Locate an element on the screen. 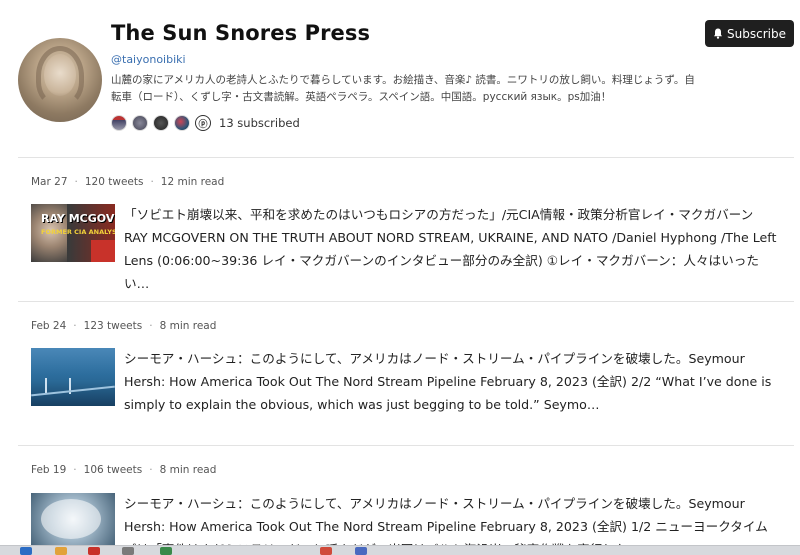 The width and height of the screenshot is (800, 555). thumbnail-caption: RAY MCGOVE is located at coordinates (78, 218).